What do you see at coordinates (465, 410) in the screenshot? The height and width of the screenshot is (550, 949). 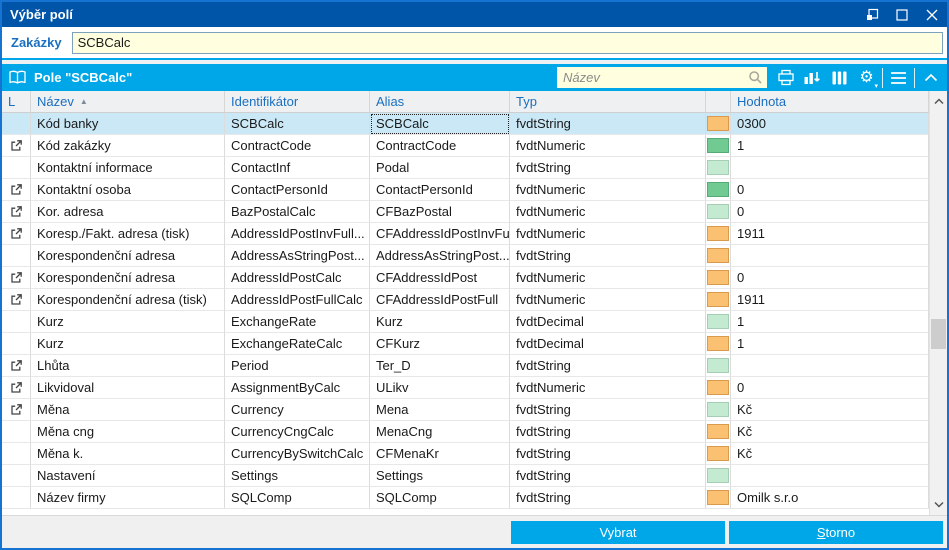 I see `table-row: Měna Currency Mena fvdtString Kč` at bounding box center [465, 410].